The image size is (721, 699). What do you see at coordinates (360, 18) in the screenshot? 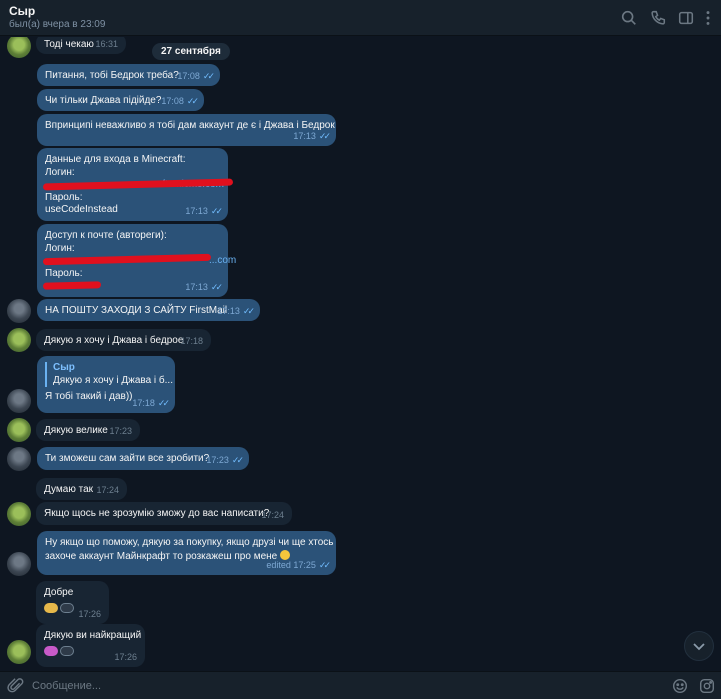
I see `chat-header: Сыр был(а) вчера в 23:09` at bounding box center [360, 18].